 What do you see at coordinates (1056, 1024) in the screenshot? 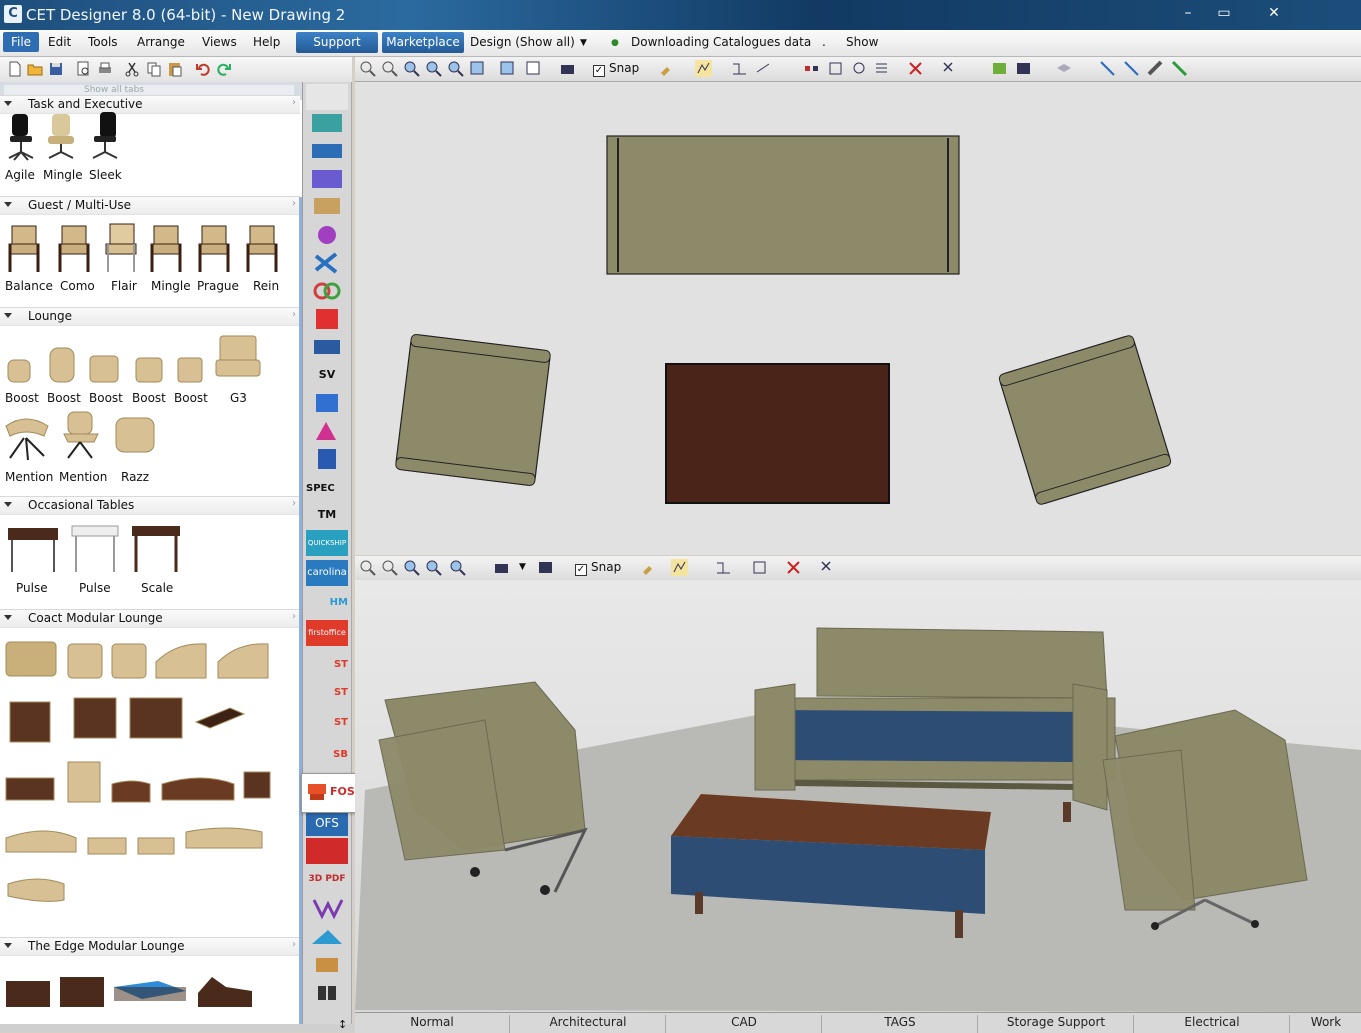
I see `tab-storage-support: Storage Support` at bounding box center [1056, 1024].